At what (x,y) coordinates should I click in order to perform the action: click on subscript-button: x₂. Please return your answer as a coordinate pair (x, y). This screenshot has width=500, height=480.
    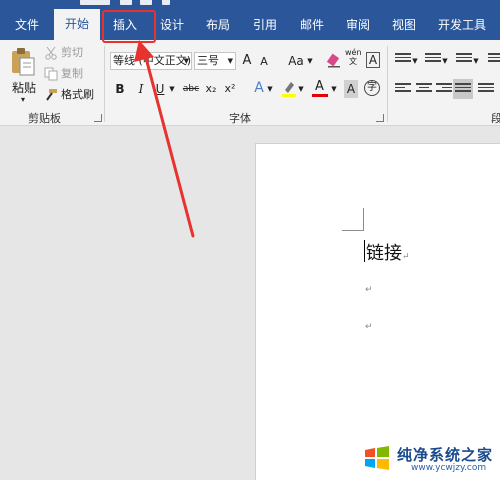
    Looking at the image, I should click on (211, 89).